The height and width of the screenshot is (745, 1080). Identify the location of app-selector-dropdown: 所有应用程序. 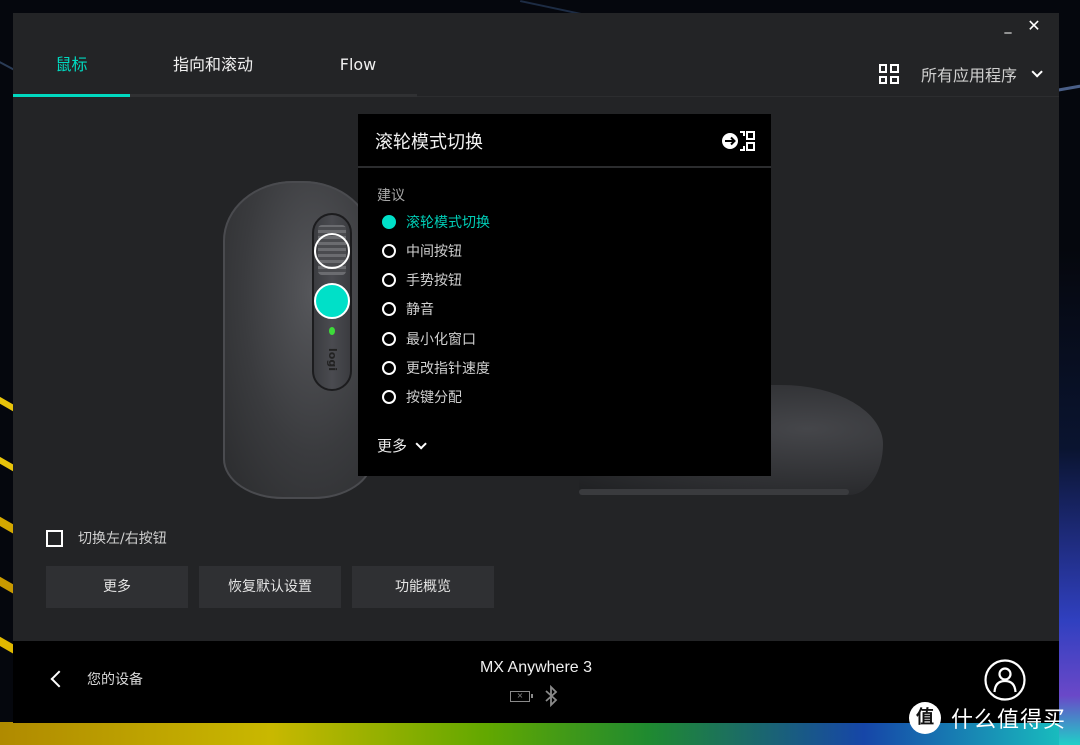
(960, 74).